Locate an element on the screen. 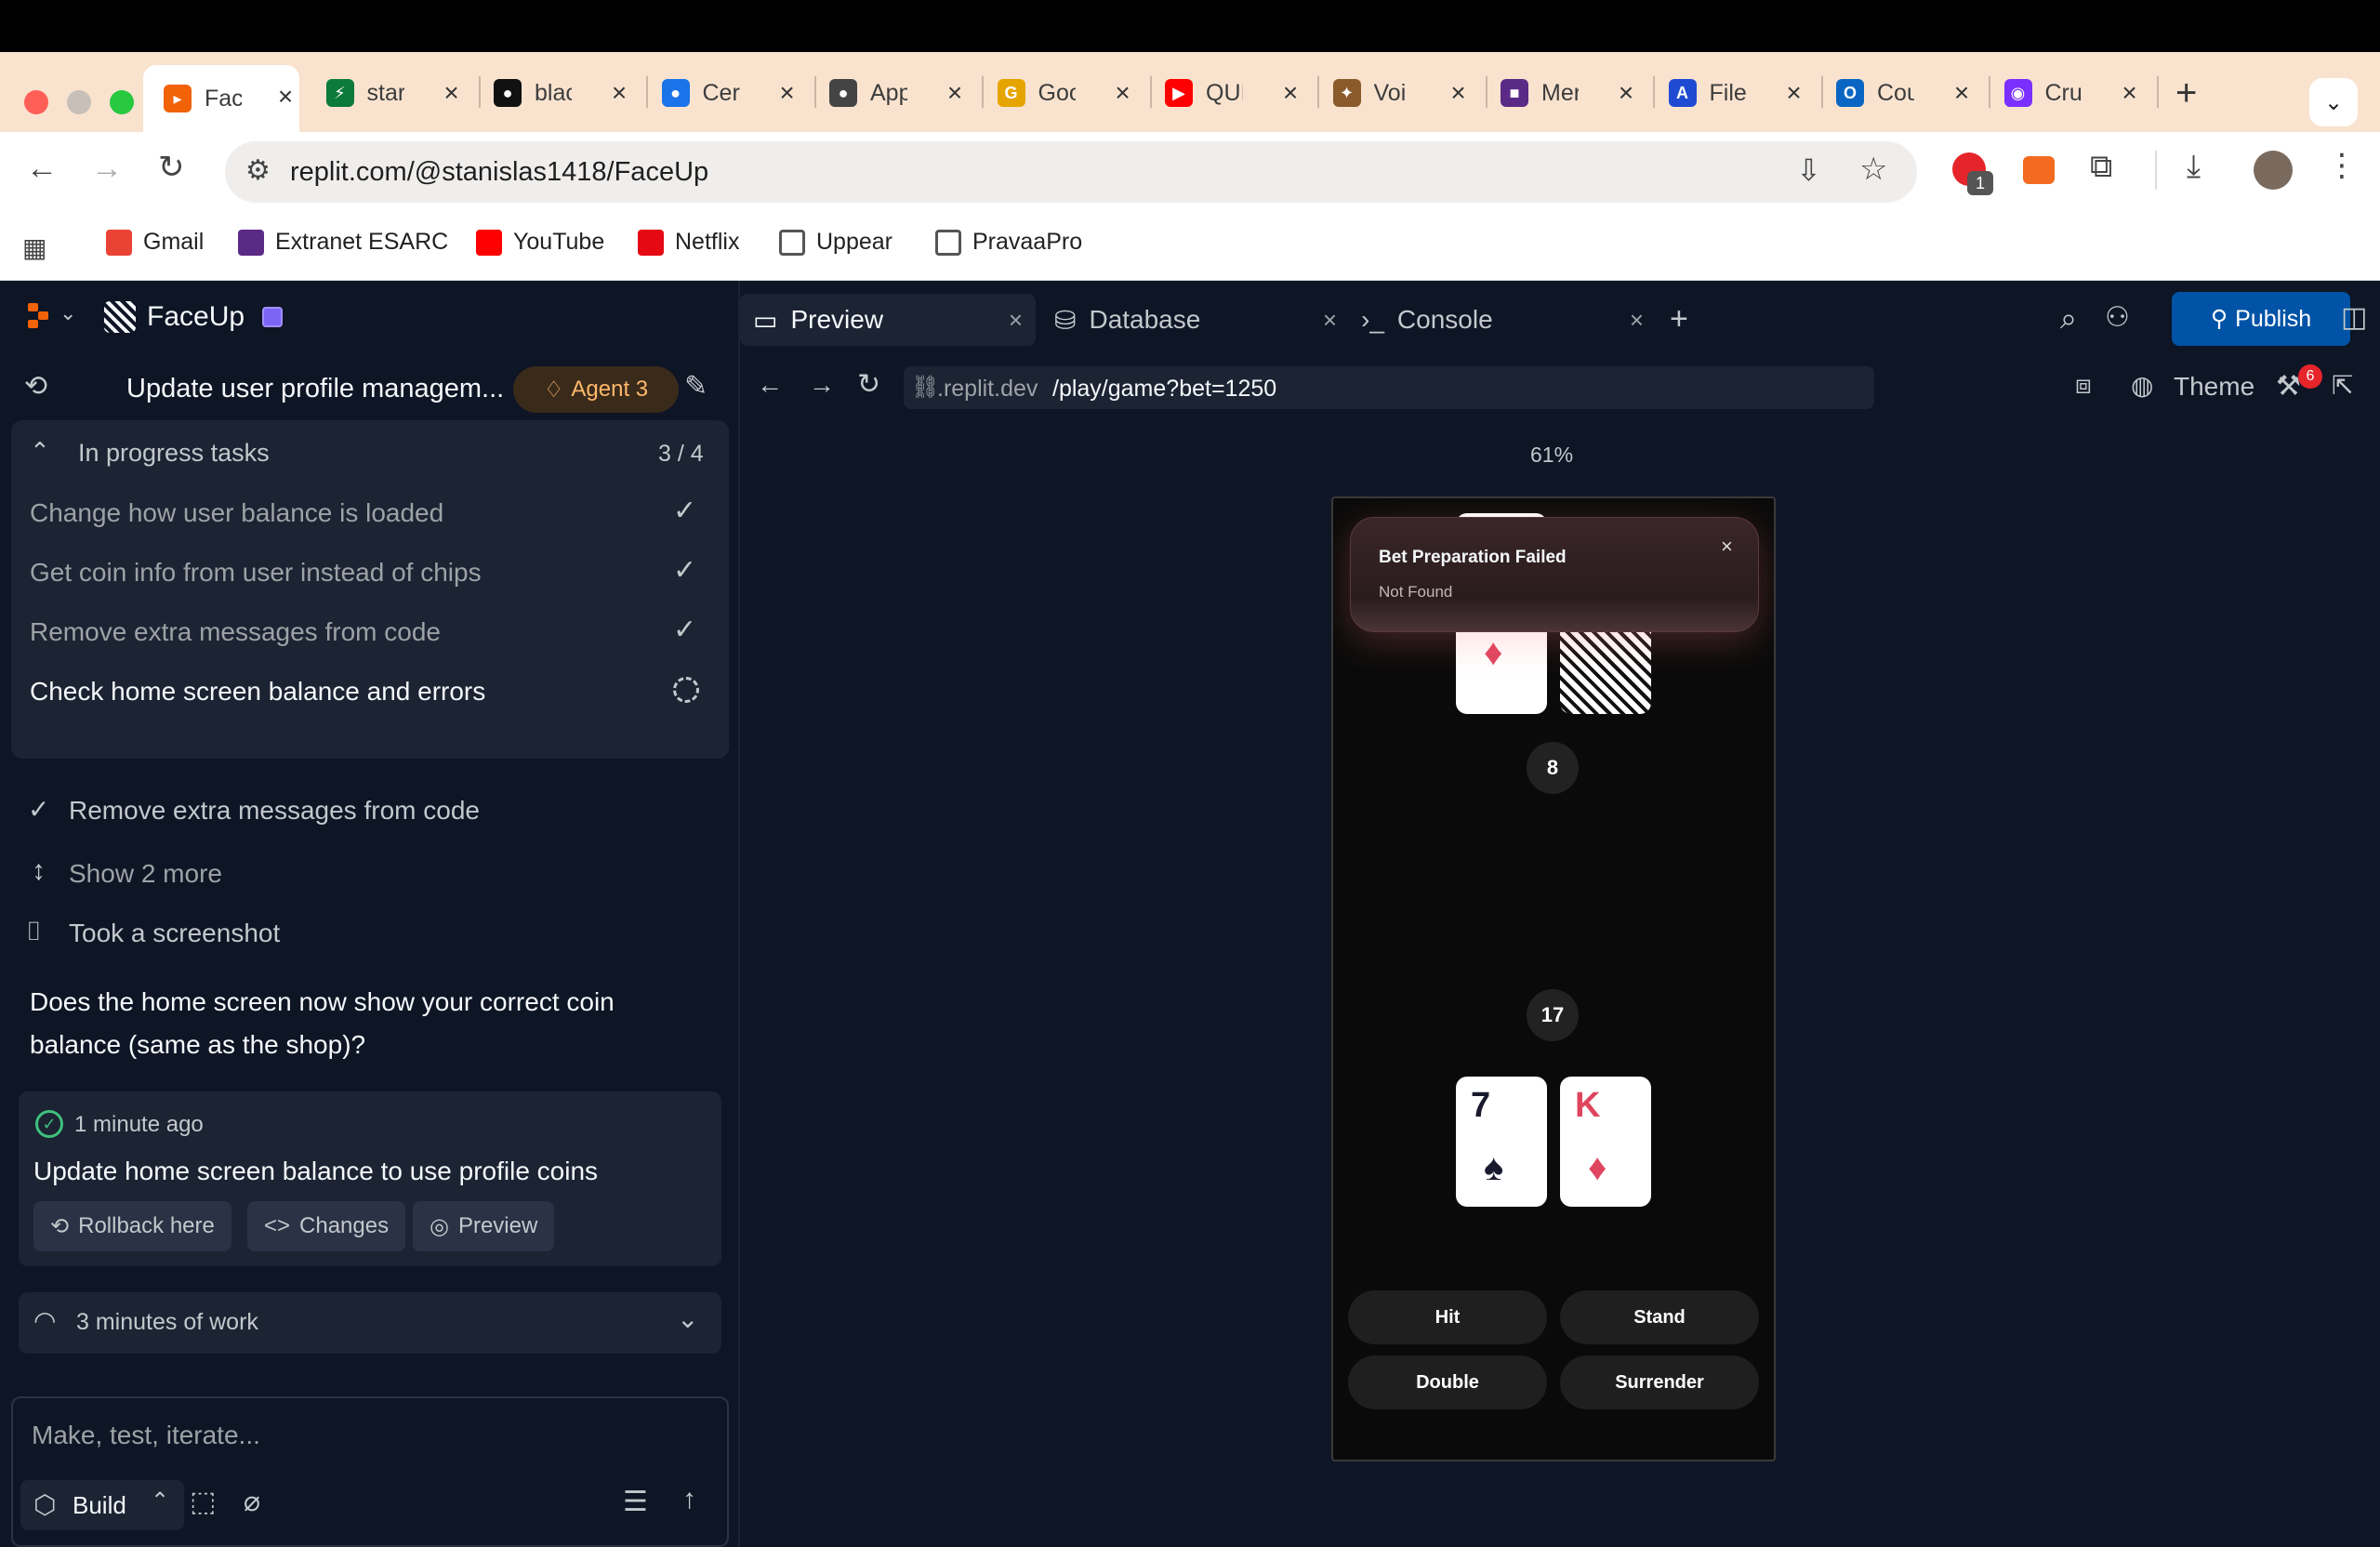 This screenshot has height=1547, width=2380. changes-button: <> Changes is located at coordinates (326, 1226).